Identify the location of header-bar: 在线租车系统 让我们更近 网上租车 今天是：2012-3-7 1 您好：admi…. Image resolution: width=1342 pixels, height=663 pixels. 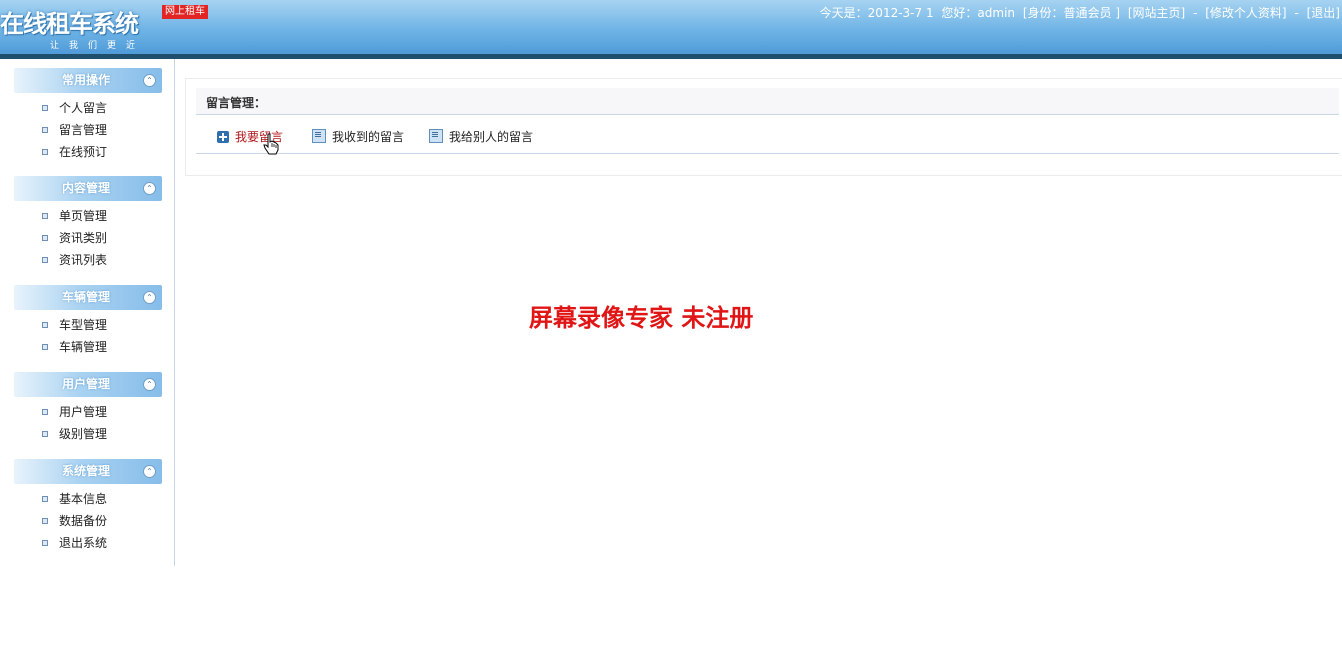
(671, 29).